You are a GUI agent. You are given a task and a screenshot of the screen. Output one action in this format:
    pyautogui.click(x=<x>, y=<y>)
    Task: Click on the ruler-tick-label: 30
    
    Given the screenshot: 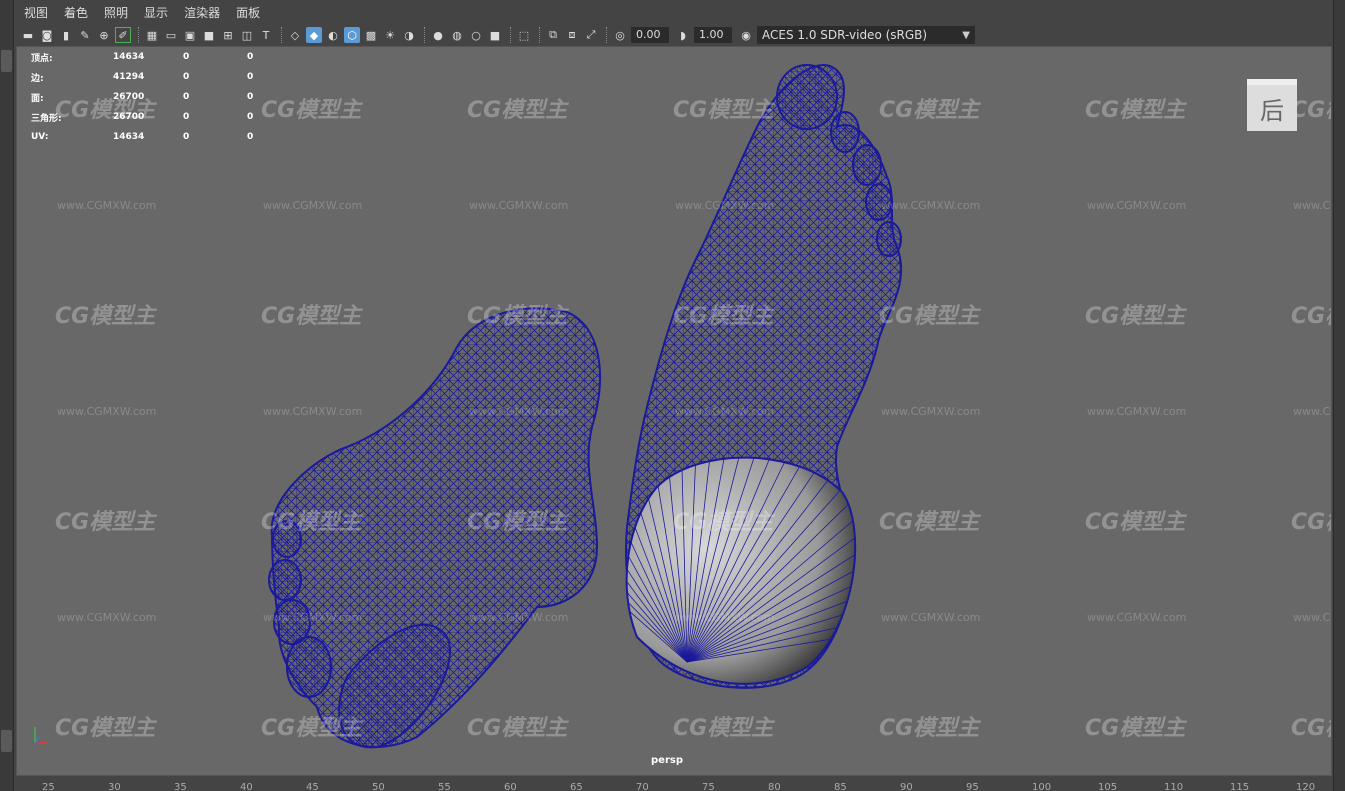 What is the action you would take?
    pyautogui.click(x=114, y=786)
    